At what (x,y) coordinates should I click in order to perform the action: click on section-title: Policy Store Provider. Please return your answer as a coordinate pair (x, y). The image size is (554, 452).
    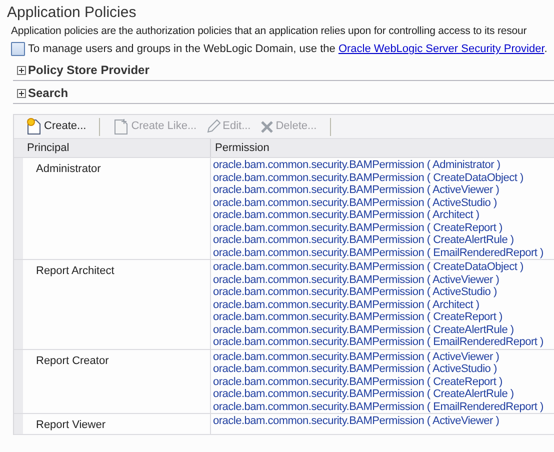
    Looking at the image, I should click on (89, 70).